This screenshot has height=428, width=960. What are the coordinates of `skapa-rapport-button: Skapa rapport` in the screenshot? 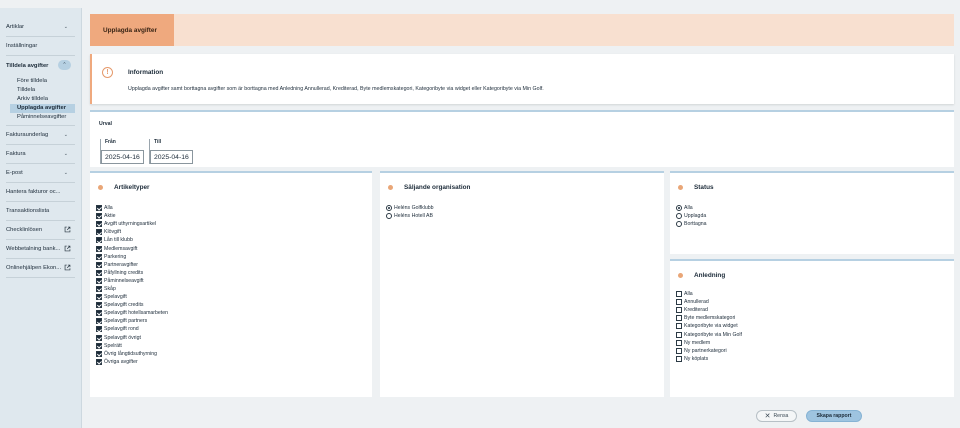 It's located at (834, 416).